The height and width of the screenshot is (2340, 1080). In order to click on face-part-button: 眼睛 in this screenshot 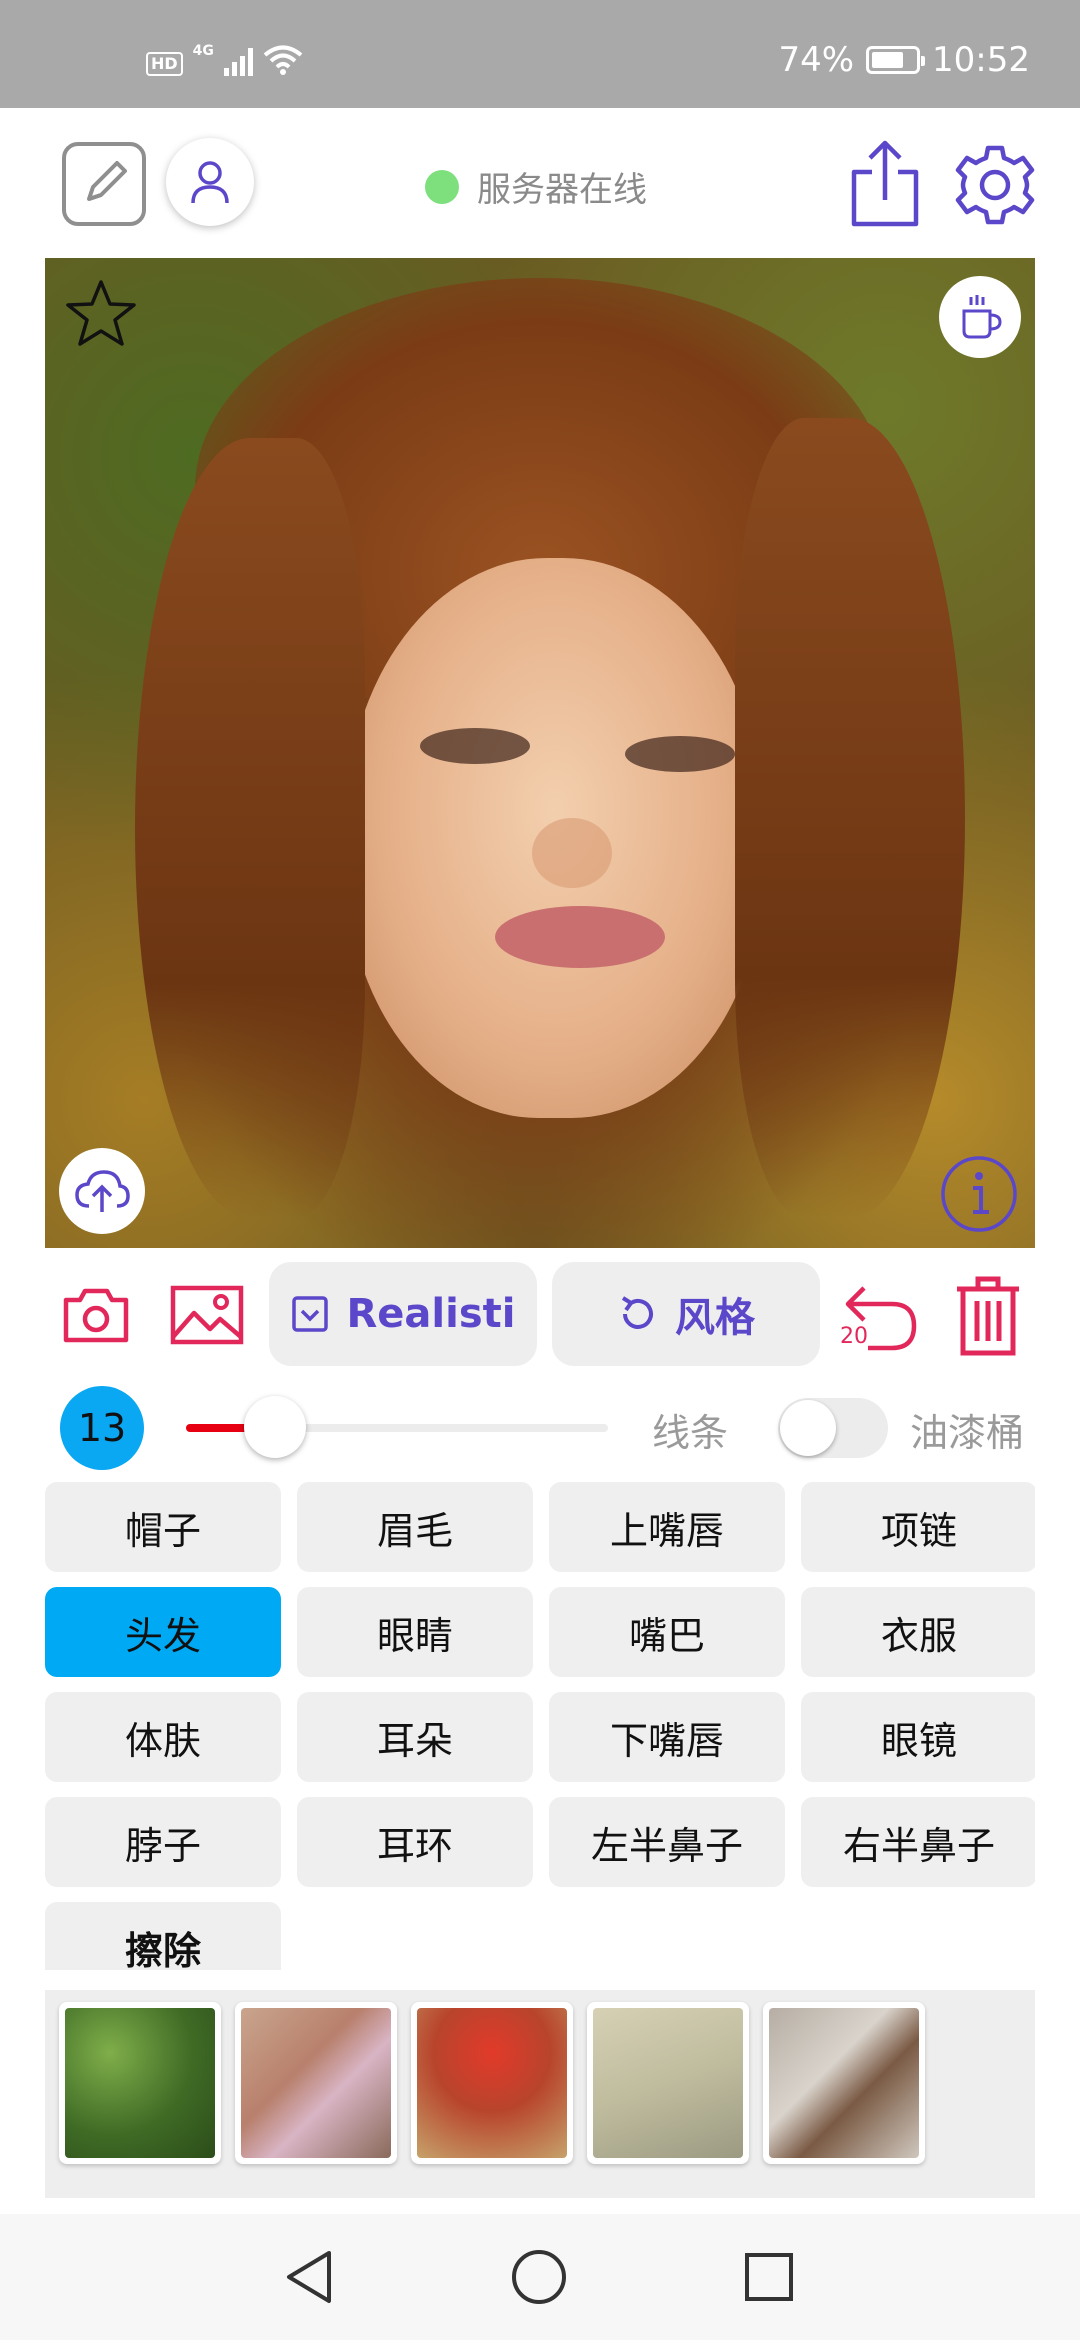, I will do `click(415, 1632)`.